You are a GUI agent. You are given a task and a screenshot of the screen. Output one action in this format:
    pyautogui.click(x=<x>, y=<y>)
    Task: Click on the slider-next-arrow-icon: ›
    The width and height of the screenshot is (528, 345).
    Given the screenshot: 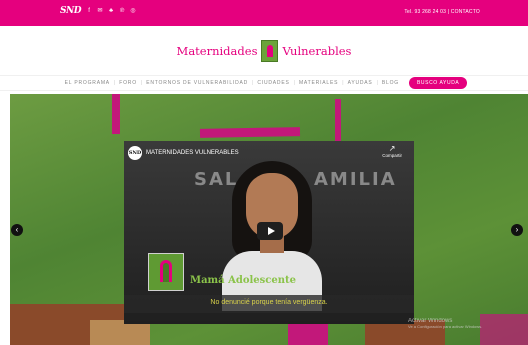 What is the action you would take?
    pyautogui.click(x=517, y=230)
    